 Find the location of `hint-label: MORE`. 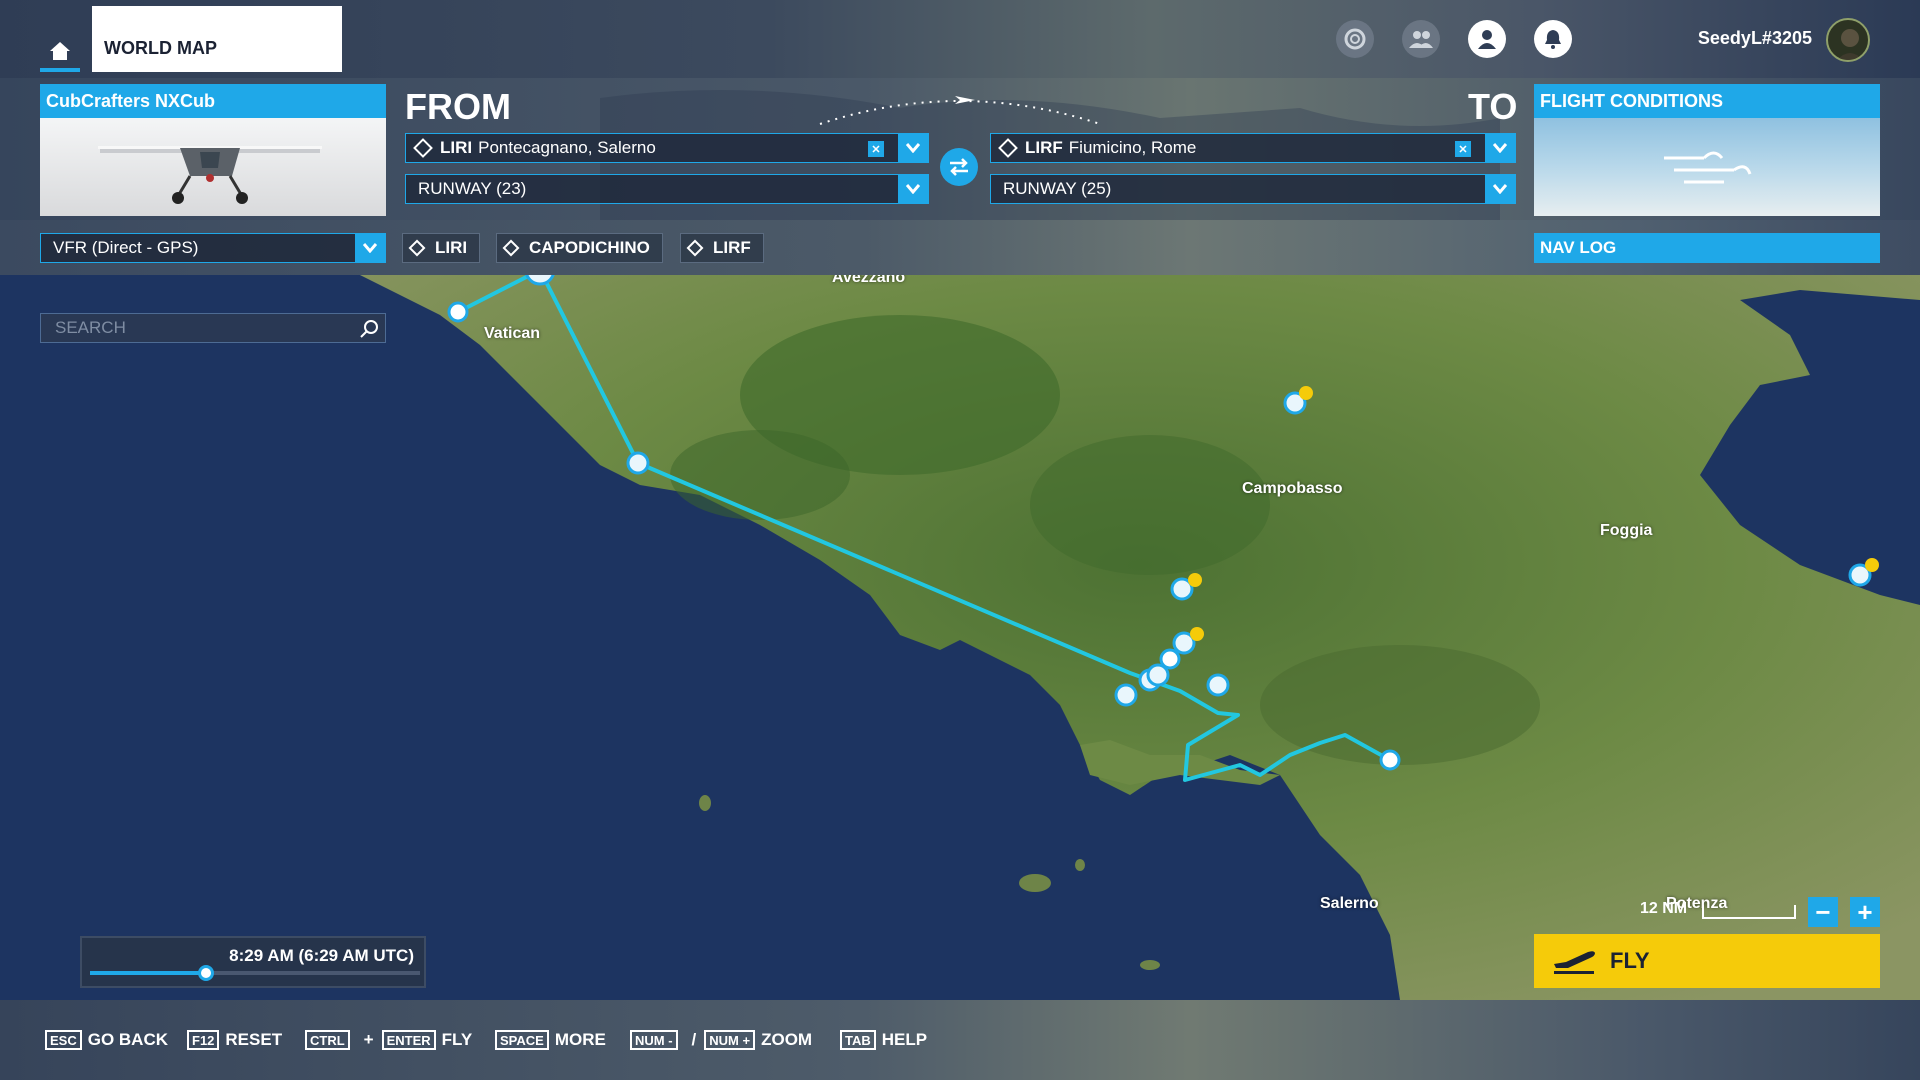

hint-label: MORE is located at coordinates (580, 1039).